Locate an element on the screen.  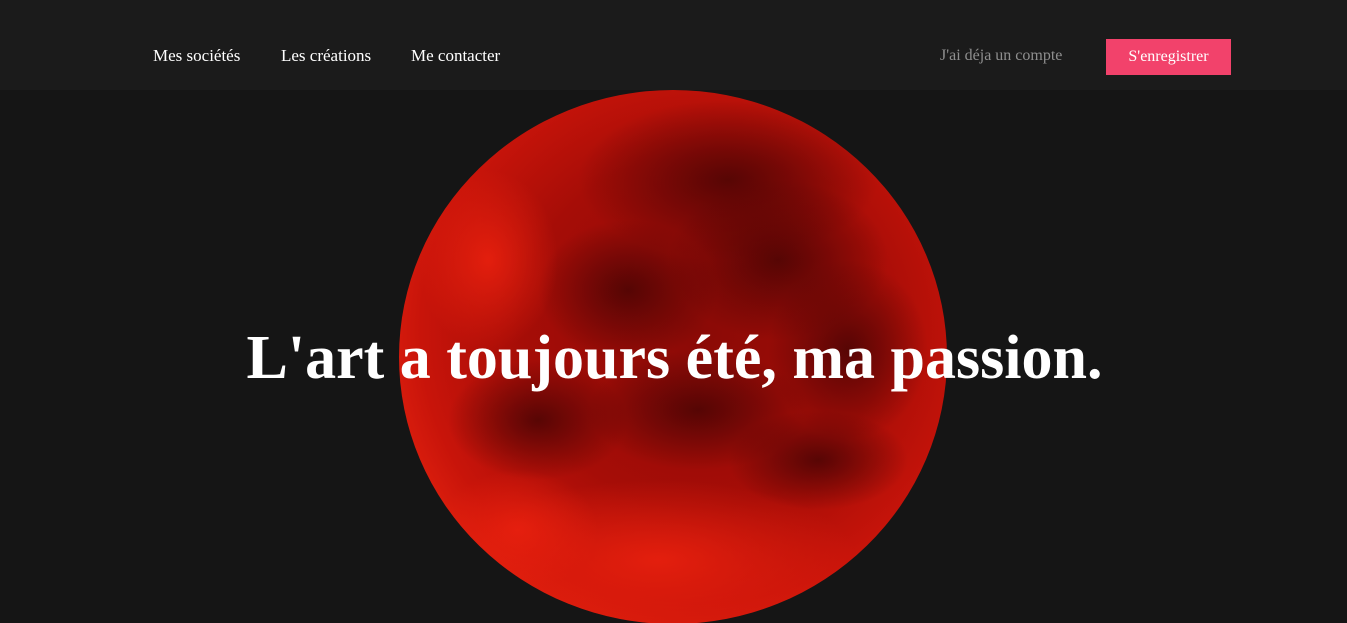
login-link: J'ai déja un compte is located at coordinates (1001, 56).